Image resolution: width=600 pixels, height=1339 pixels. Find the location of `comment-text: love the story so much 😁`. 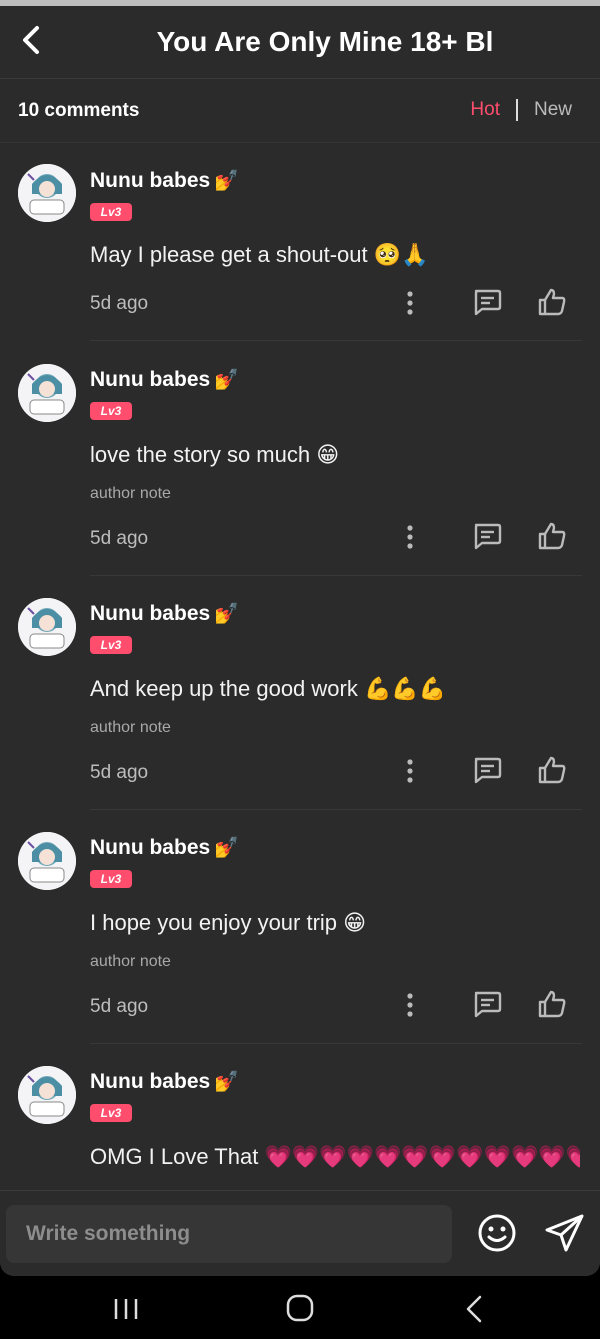

comment-text: love the story so much 😁 is located at coordinates (215, 454).